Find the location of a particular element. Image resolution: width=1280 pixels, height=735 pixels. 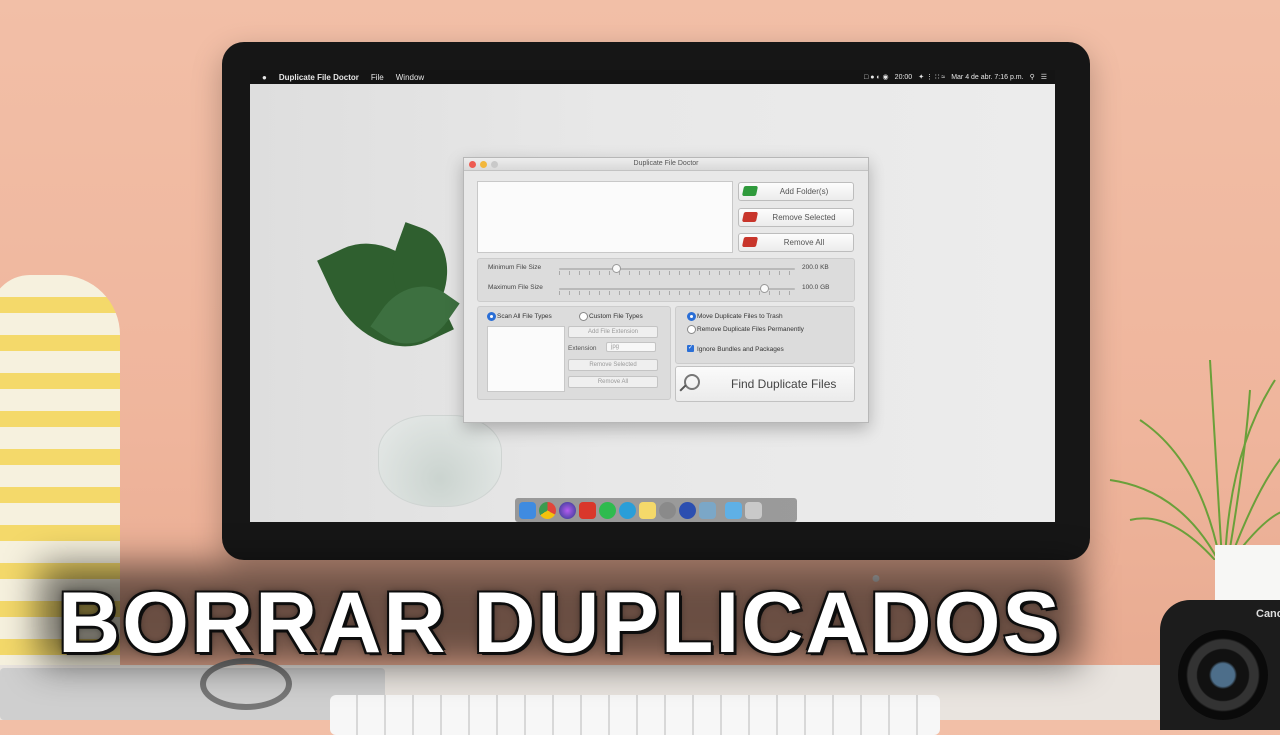

move-to-trash-radio is located at coordinates (691, 316).